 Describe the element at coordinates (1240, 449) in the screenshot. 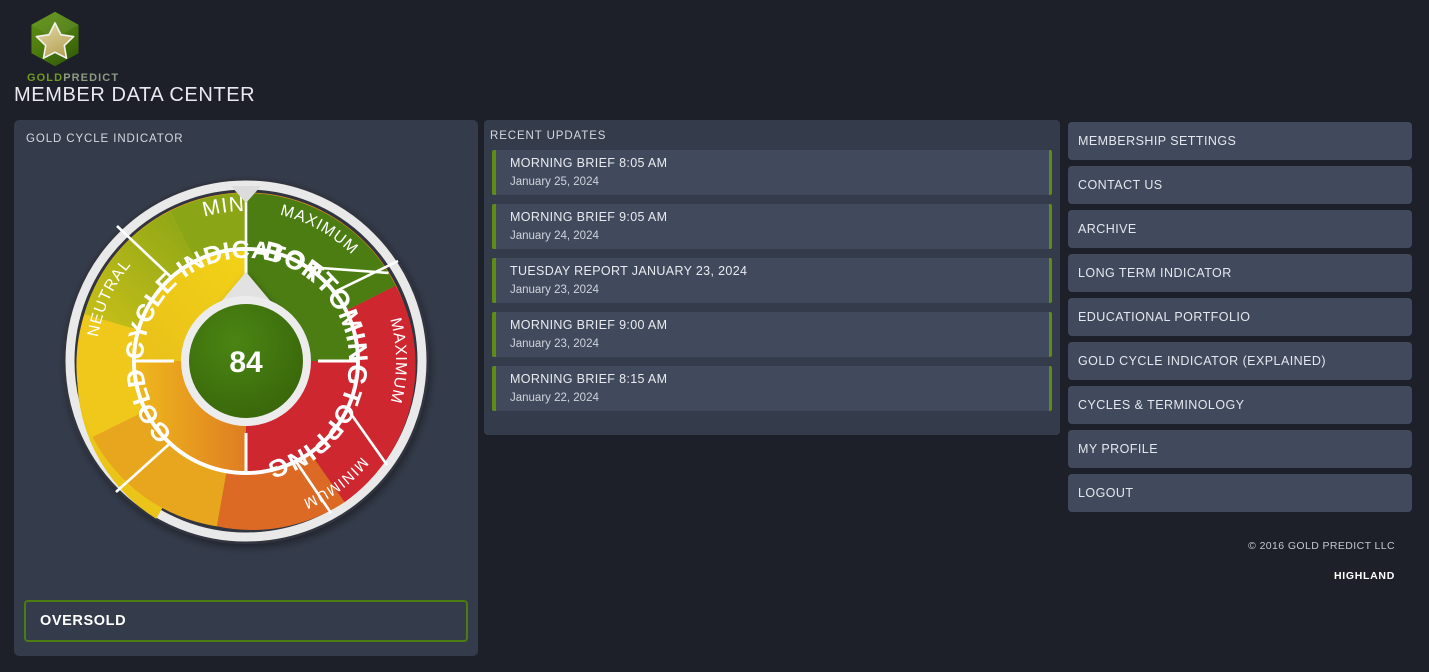

I see `menu-item-my-profile: MY PROFILE` at that location.